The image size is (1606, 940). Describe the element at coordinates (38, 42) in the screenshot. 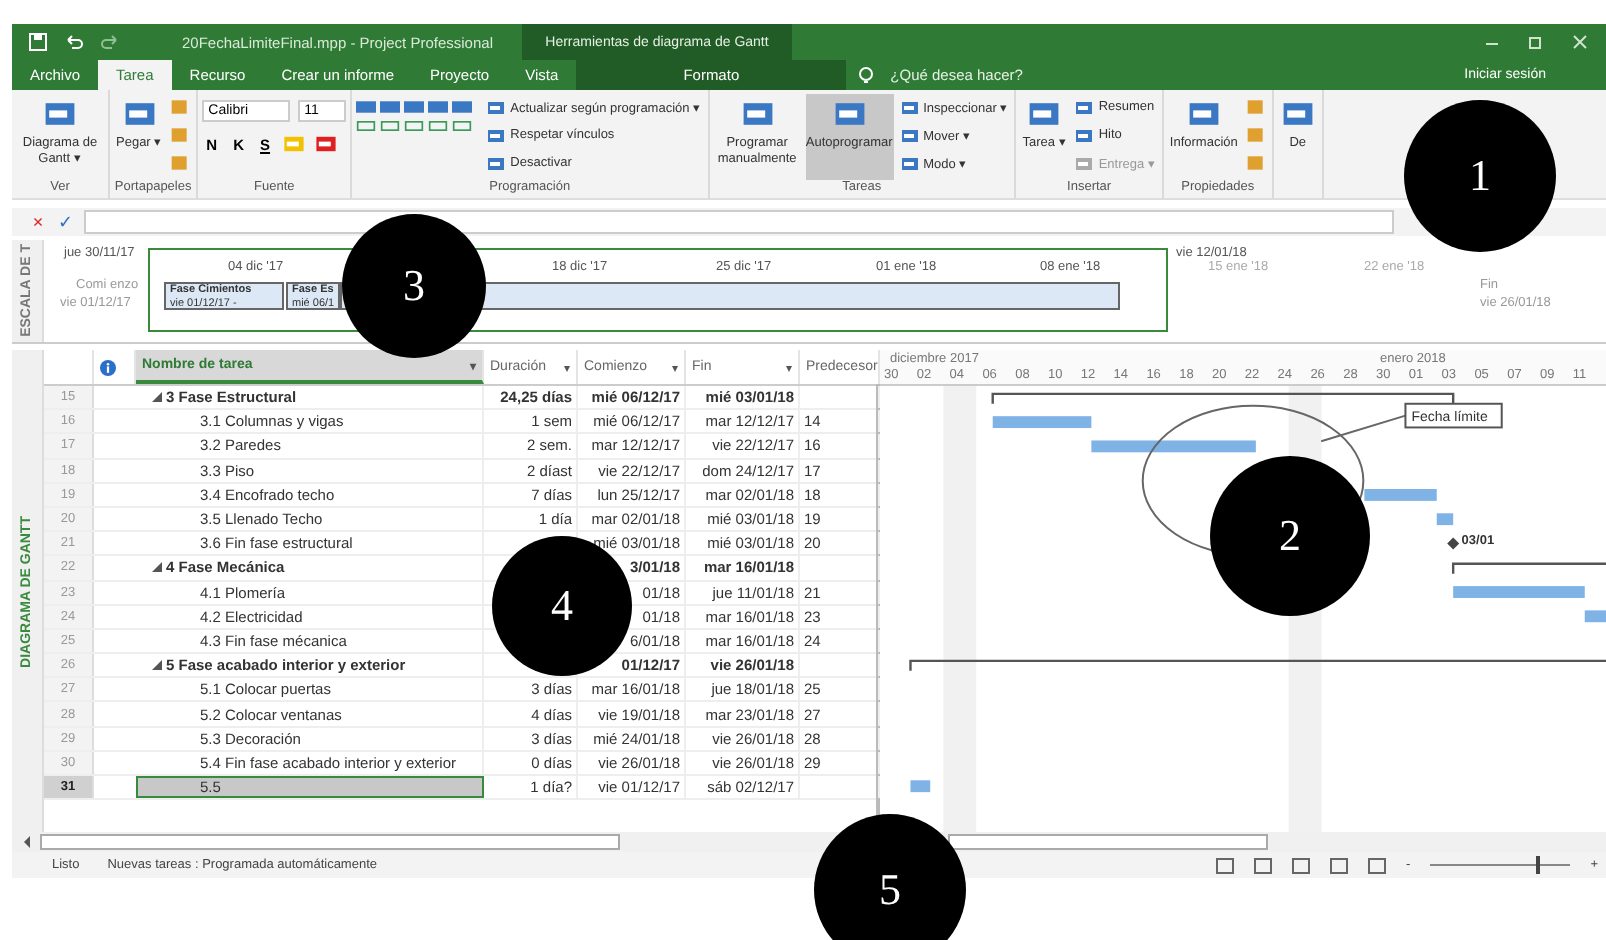

I see `save-icon` at that location.